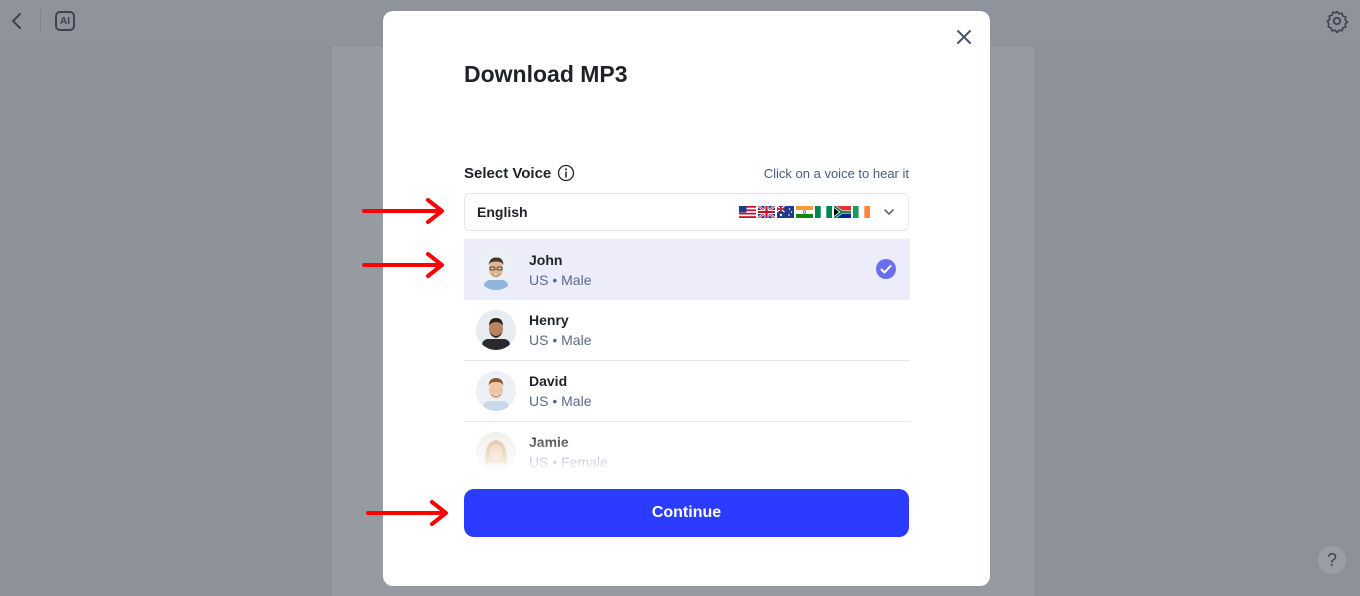 The height and width of the screenshot is (596, 1360). Describe the element at coordinates (836, 173) in the screenshot. I see `voice-hint: Click on a voice to hear it` at that location.